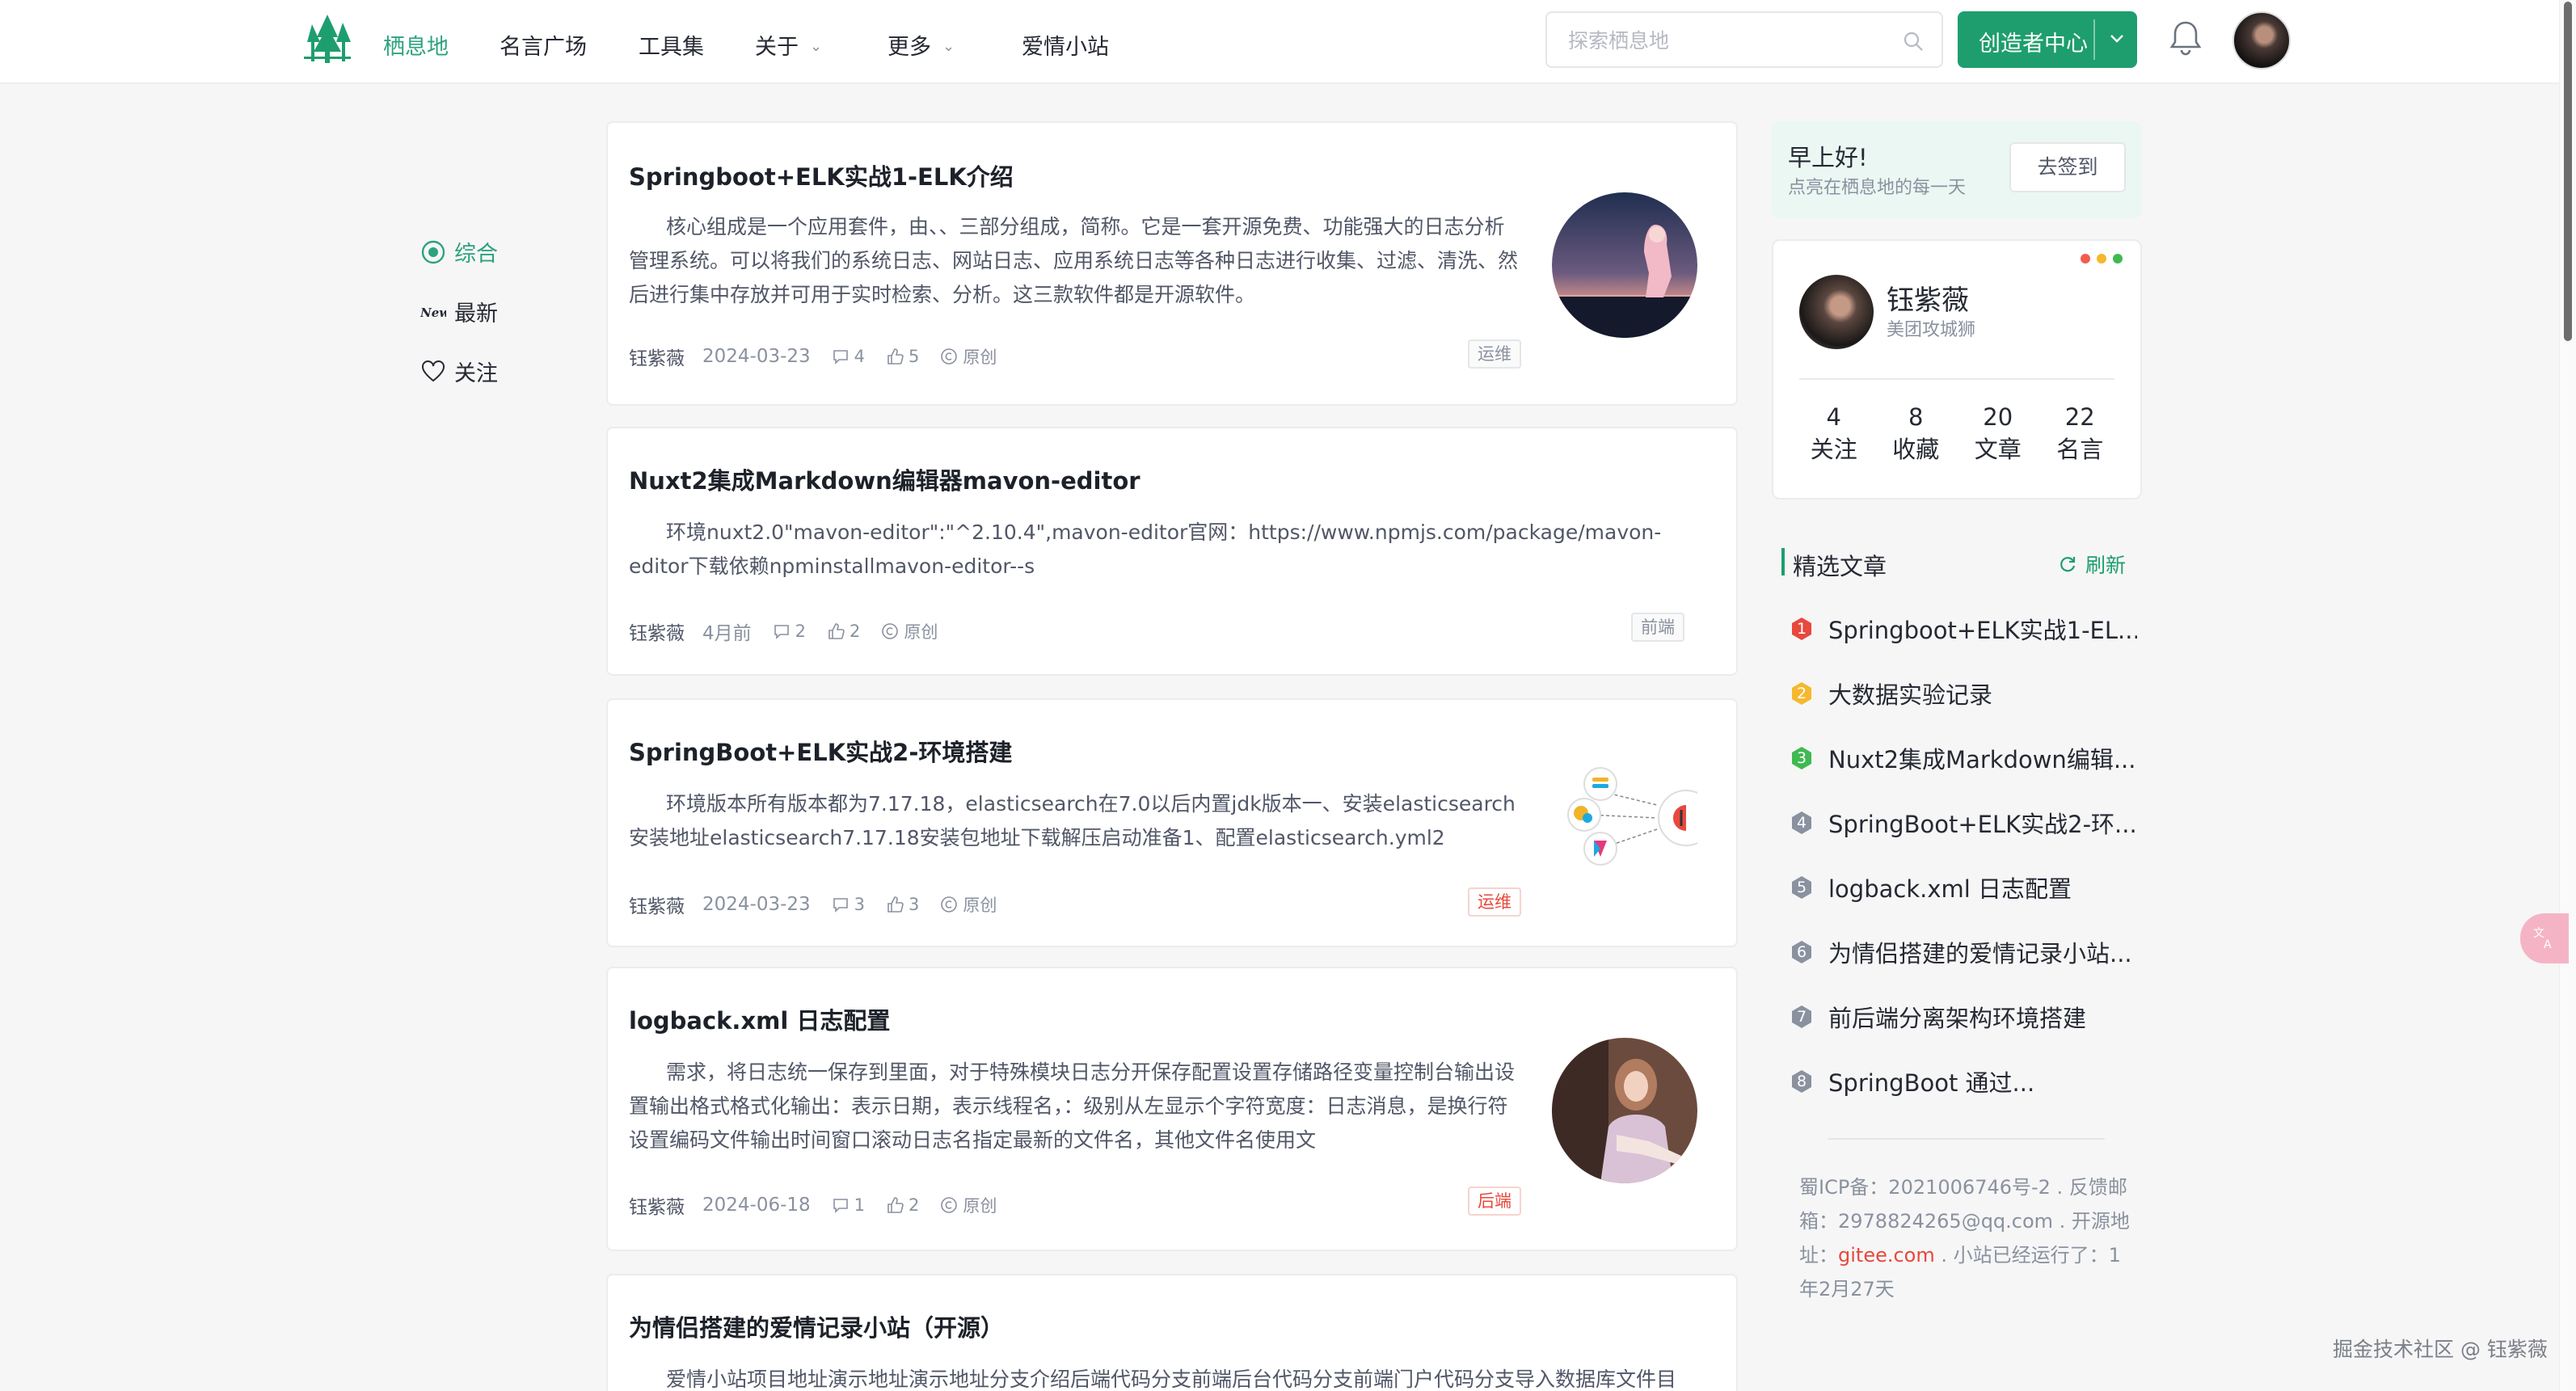 The image size is (2576, 1391). What do you see at coordinates (759, 1019) in the screenshot?
I see `article-title: logback.xml 日志配置` at bounding box center [759, 1019].